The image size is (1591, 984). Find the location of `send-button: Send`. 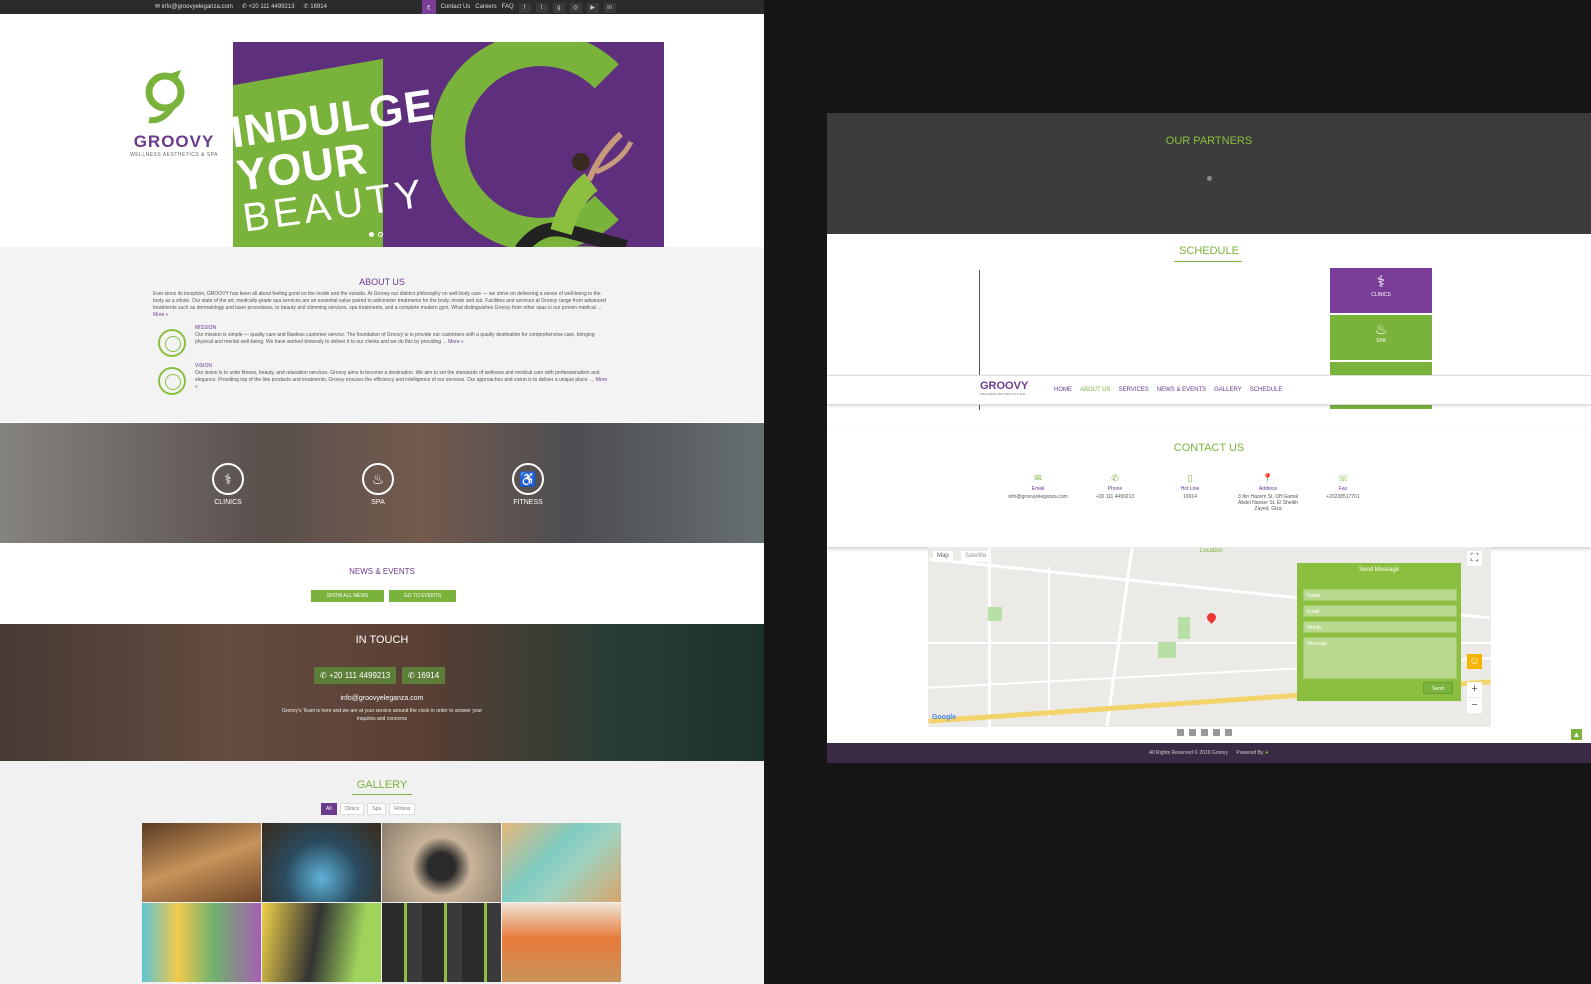

send-button: Send is located at coordinates (1438, 688).